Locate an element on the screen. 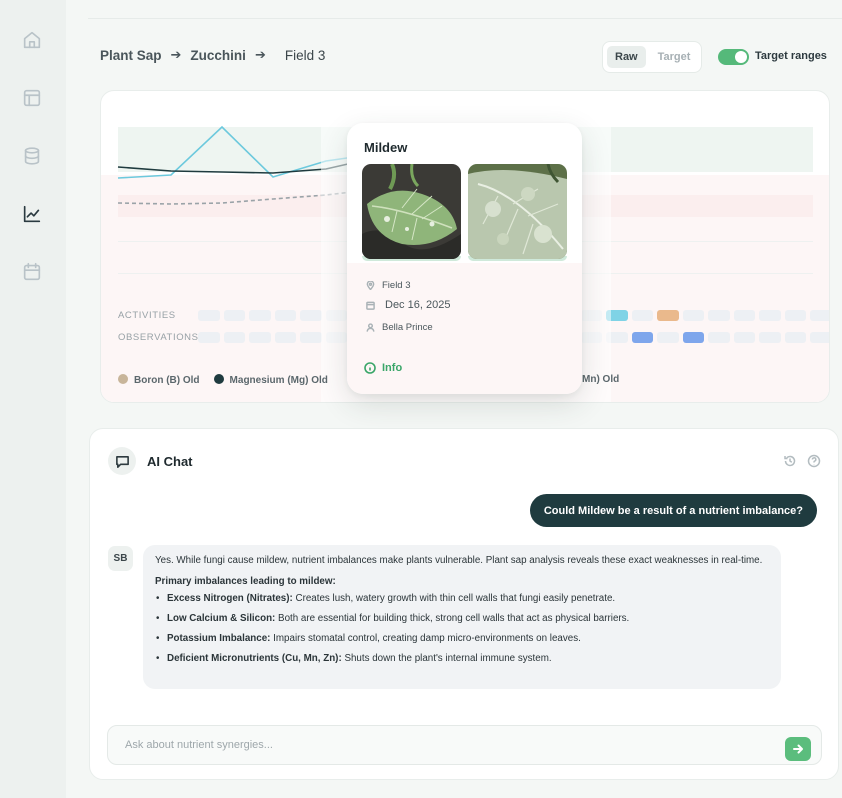  popup-location: Field 3 is located at coordinates (388, 285).